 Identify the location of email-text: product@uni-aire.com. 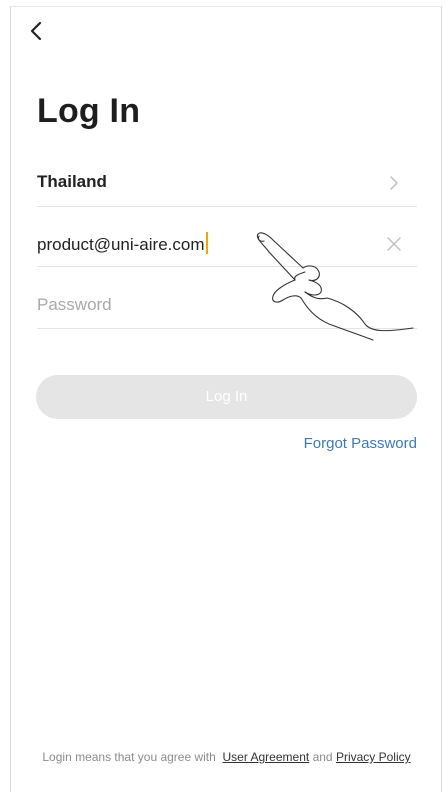
(121, 244).